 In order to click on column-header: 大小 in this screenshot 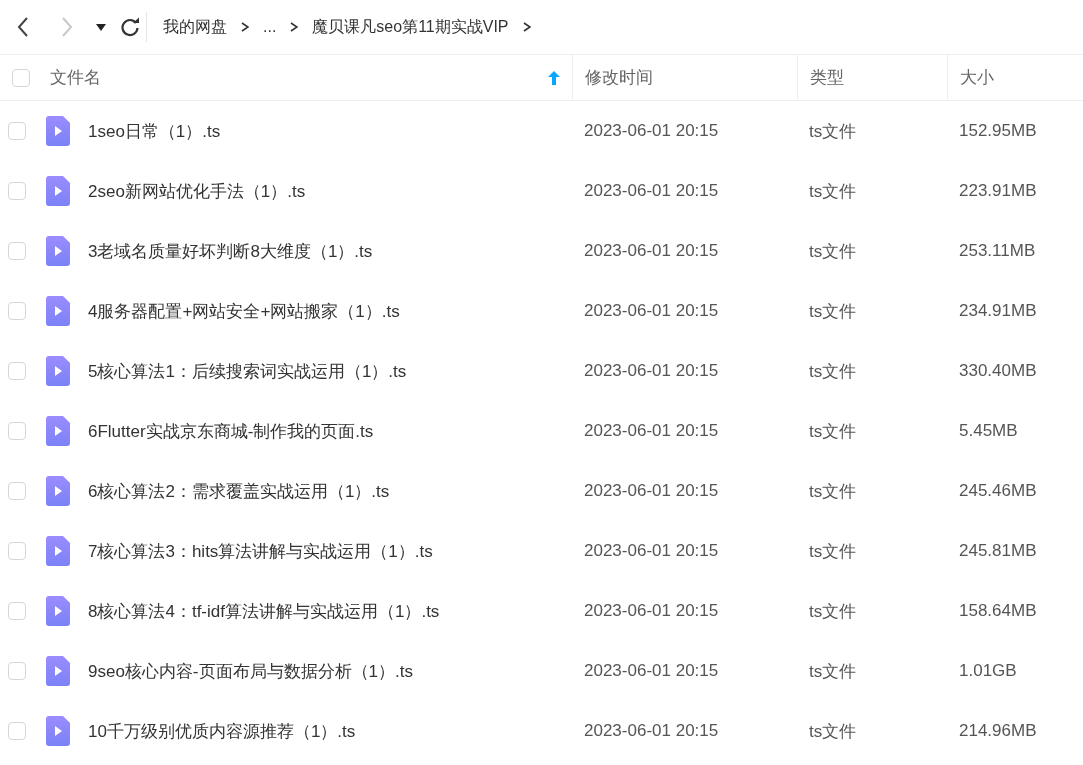, I will do `click(977, 77)`.